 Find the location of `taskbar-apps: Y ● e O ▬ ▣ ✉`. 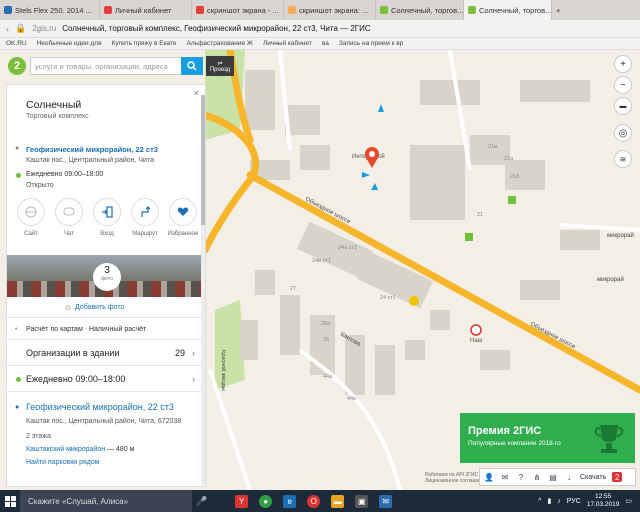

taskbar-apps: Y ● e O ▬ ▣ ✉ is located at coordinates (314, 501).